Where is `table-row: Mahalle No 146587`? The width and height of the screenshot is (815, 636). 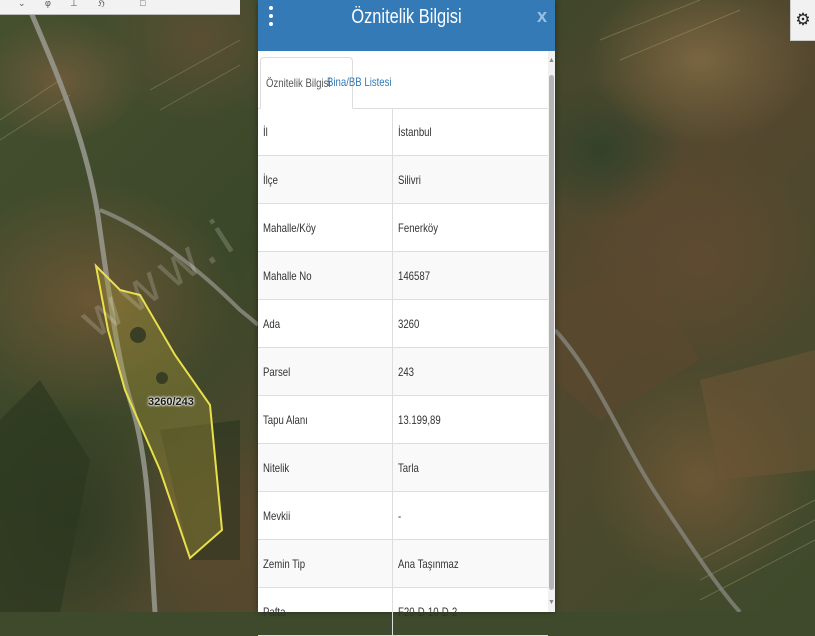 table-row: Mahalle No 146587 is located at coordinates (403, 276).